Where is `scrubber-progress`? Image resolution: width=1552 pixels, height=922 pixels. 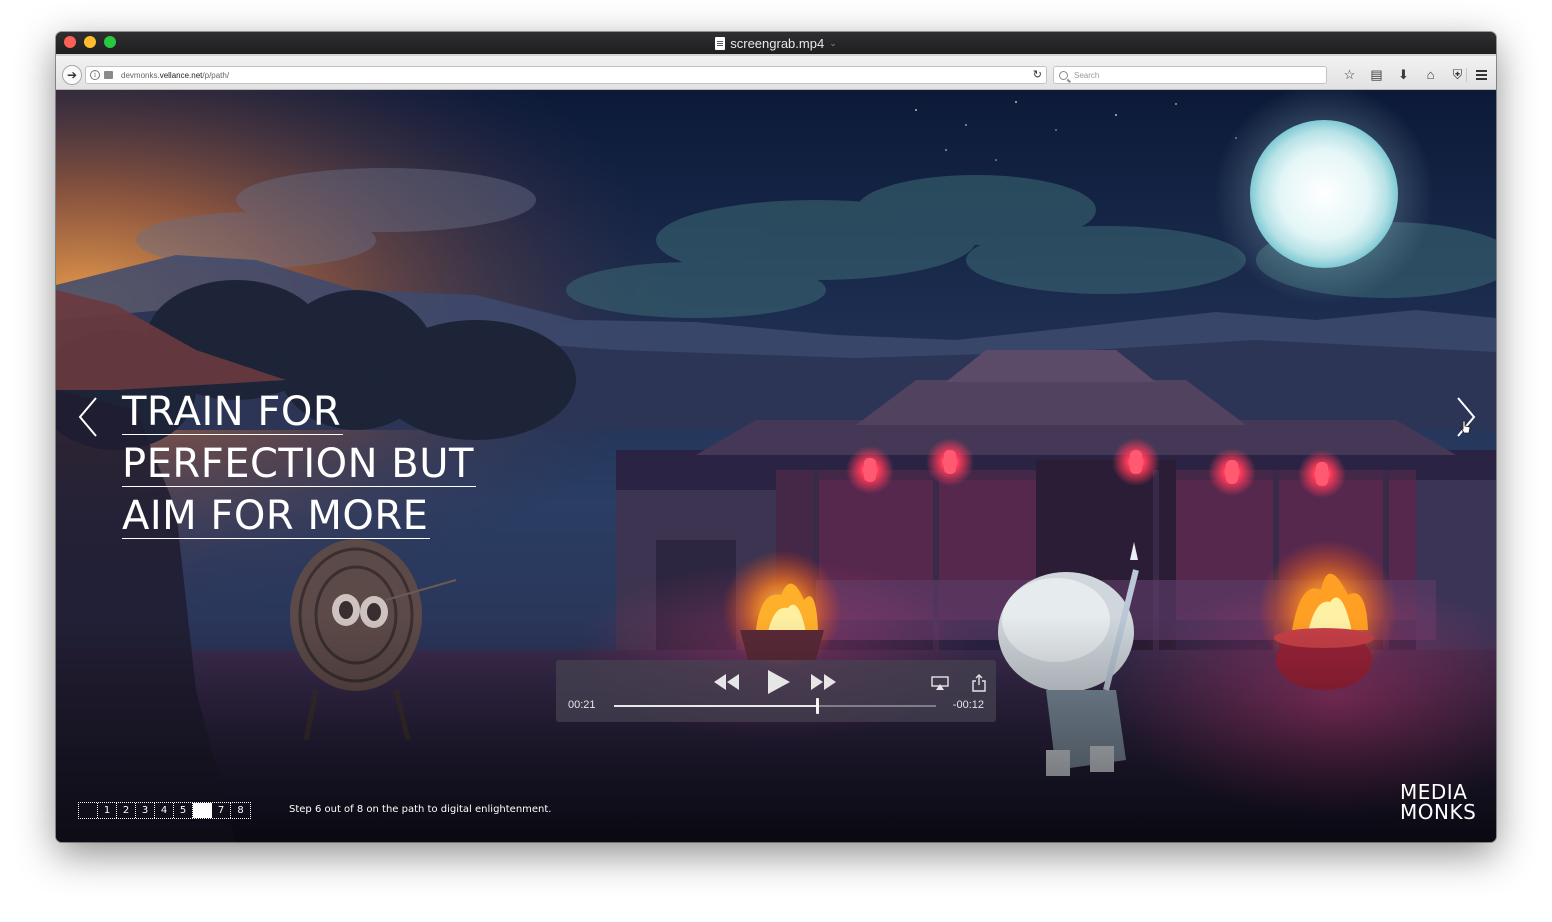 scrubber-progress is located at coordinates (715, 706).